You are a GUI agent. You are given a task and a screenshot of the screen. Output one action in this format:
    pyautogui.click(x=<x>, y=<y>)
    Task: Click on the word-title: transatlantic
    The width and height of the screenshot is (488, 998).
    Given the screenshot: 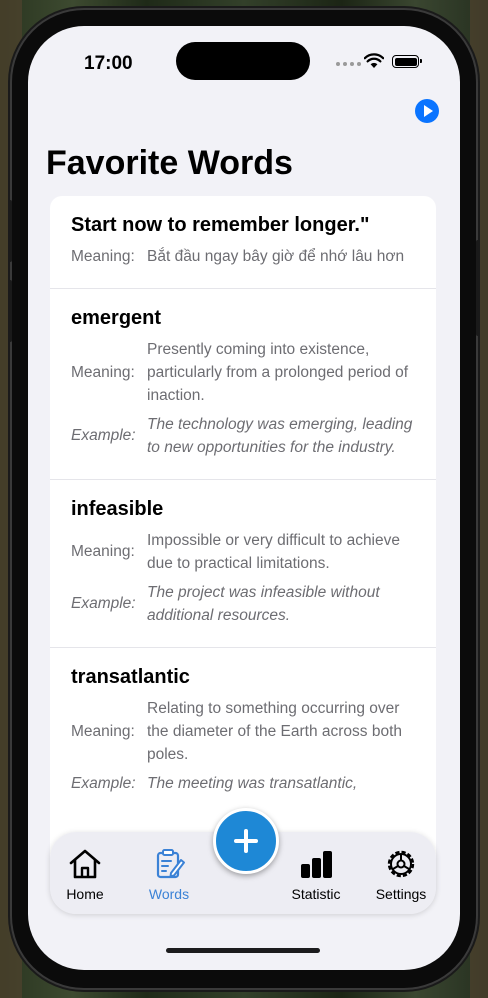 What is the action you would take?
    pyautogui.click(x=130, y=677)
    